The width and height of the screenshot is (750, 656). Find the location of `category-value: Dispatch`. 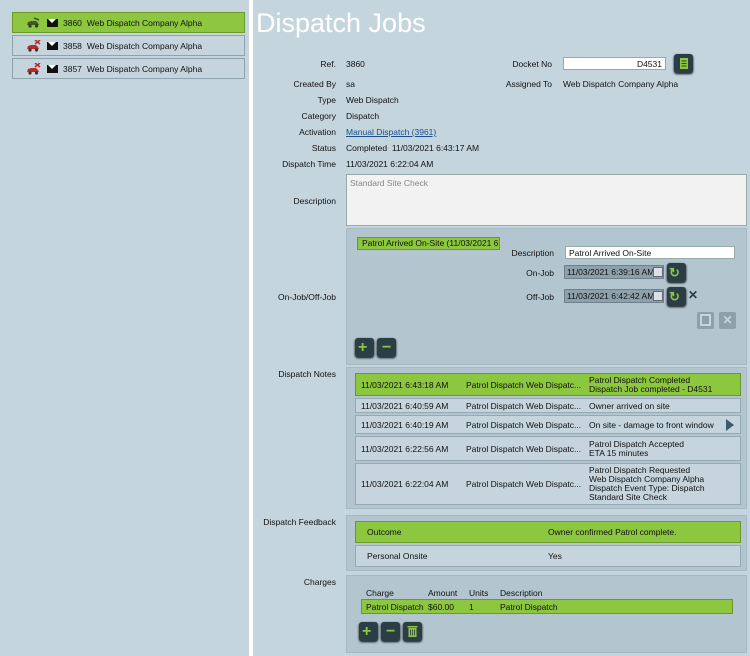

category-value: Dispatch is located at coordinates (363, 116).